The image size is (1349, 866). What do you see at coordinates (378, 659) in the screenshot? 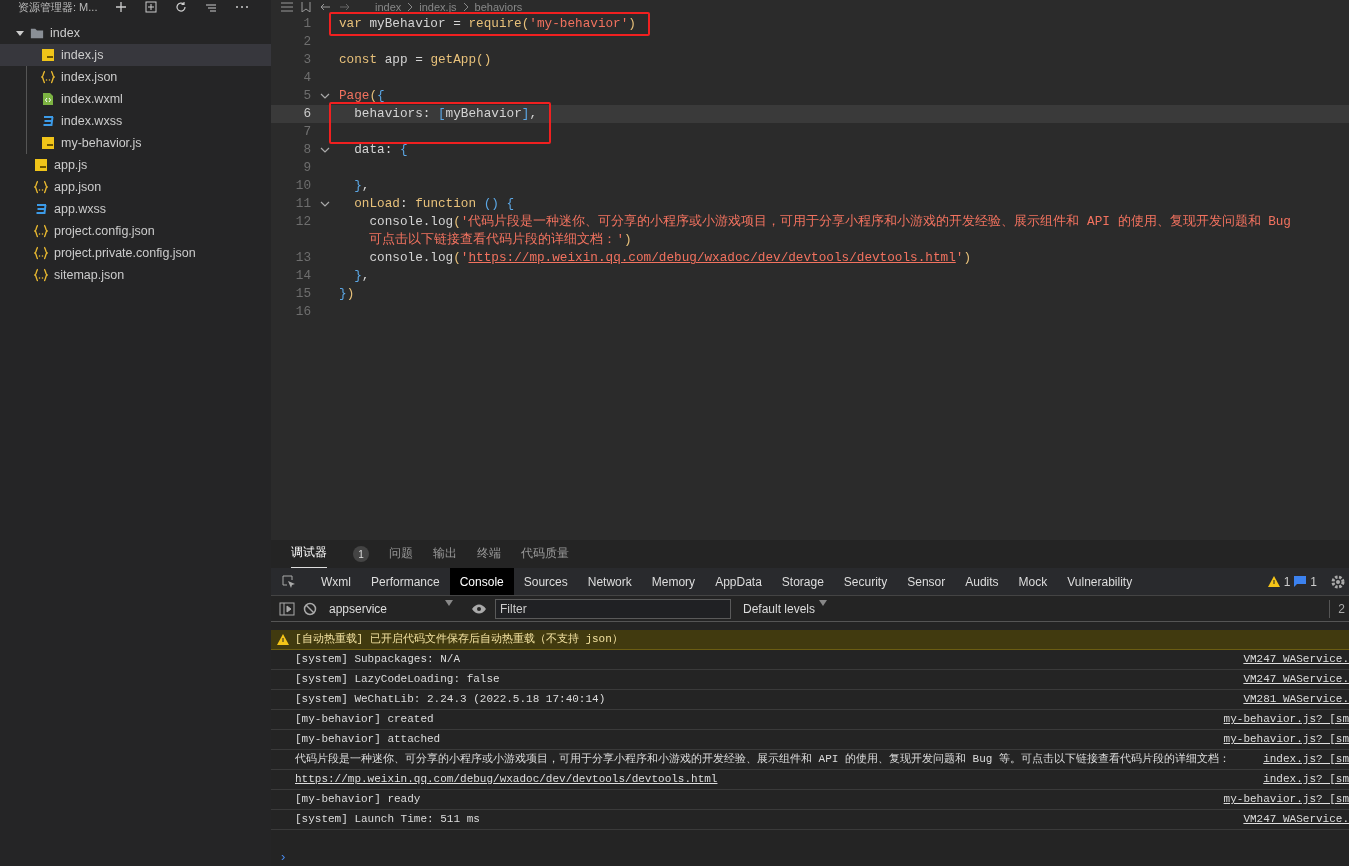
I see `message-text: [system] Subpackages: N/A` at bounding box center [378, 659].